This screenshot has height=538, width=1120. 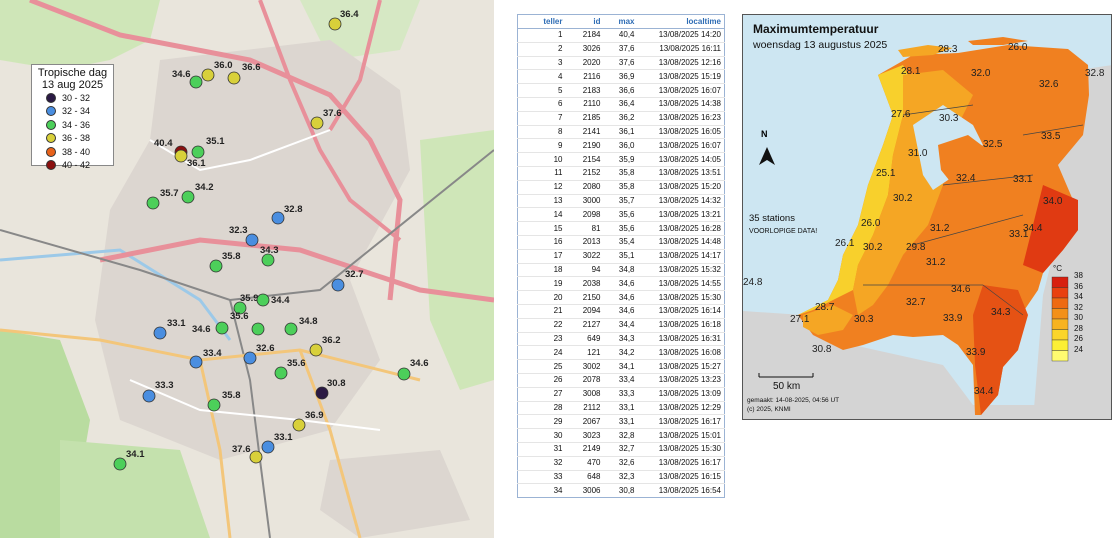 What do you see at coordinates (621, 449) in the screenshot?
I see `table-row: 31 2149 32,7 13/08/2025 15:30` at bounding box center [621, 449].